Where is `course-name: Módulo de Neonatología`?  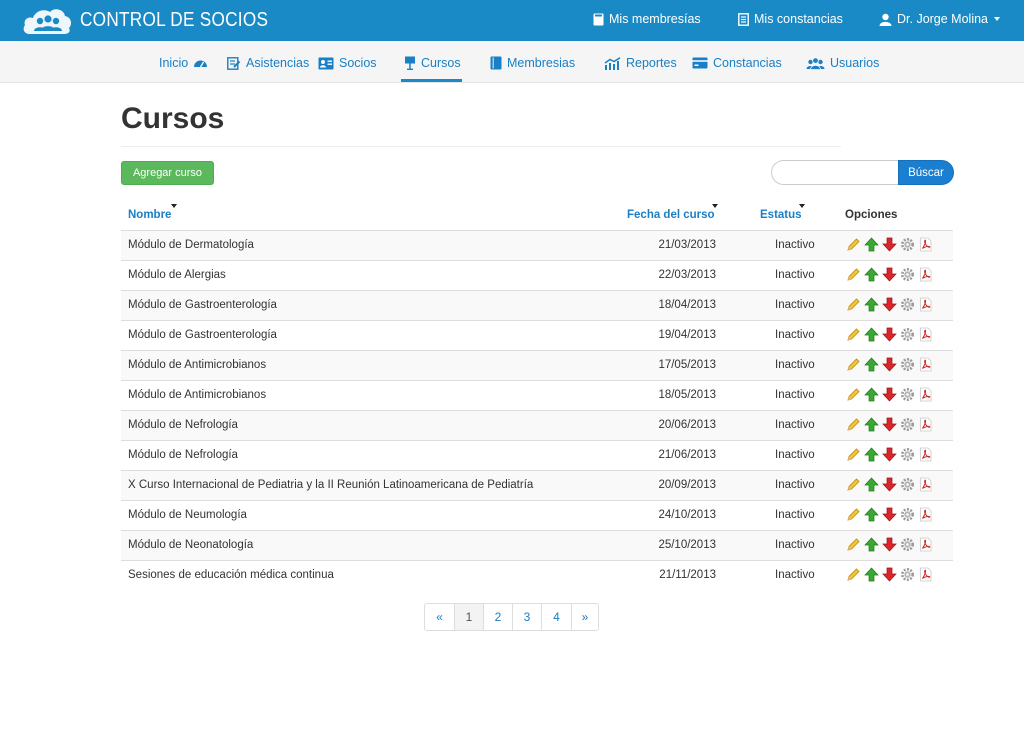
course-name: Módulo de Neonatología is located at coordinates (191, 545).